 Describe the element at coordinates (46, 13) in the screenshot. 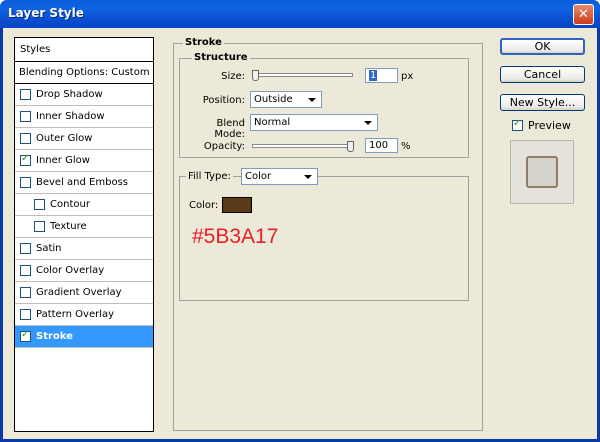

I see `window-title: Layer Style` at that location.